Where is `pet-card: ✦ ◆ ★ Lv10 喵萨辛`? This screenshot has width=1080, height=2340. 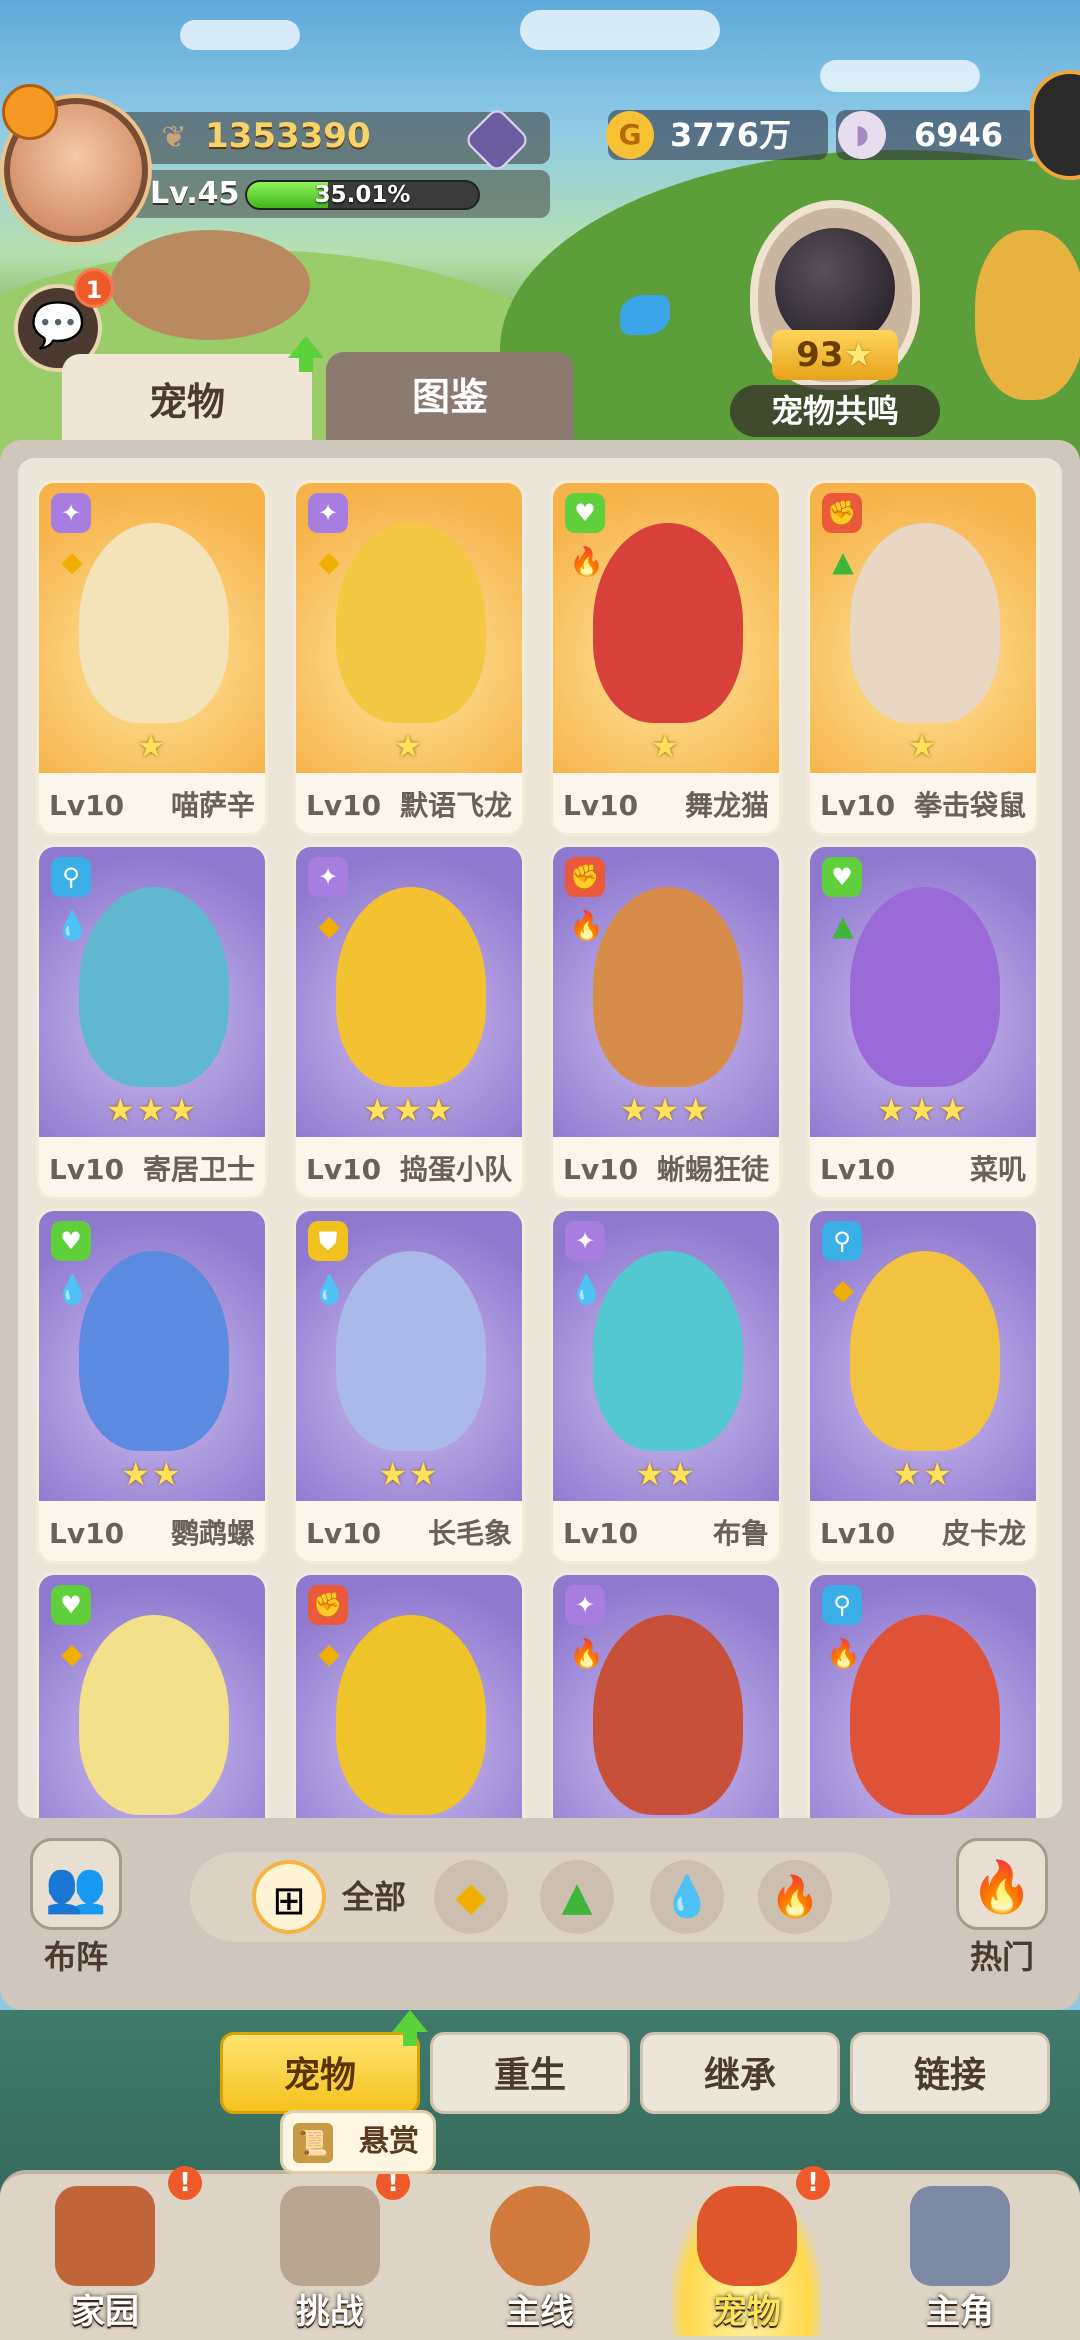 pet-card: ✦ ◆ ★ Lv10 喵萨辛 is located at coordinates (152, 658).